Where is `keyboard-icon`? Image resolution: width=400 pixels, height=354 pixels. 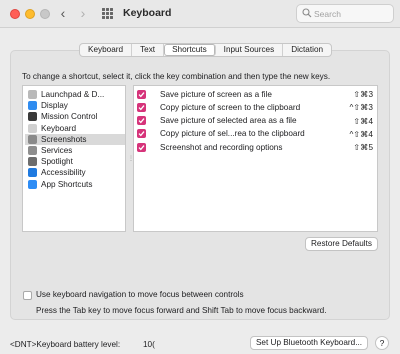 keyboard-icon is located at coordinates (32, 128).